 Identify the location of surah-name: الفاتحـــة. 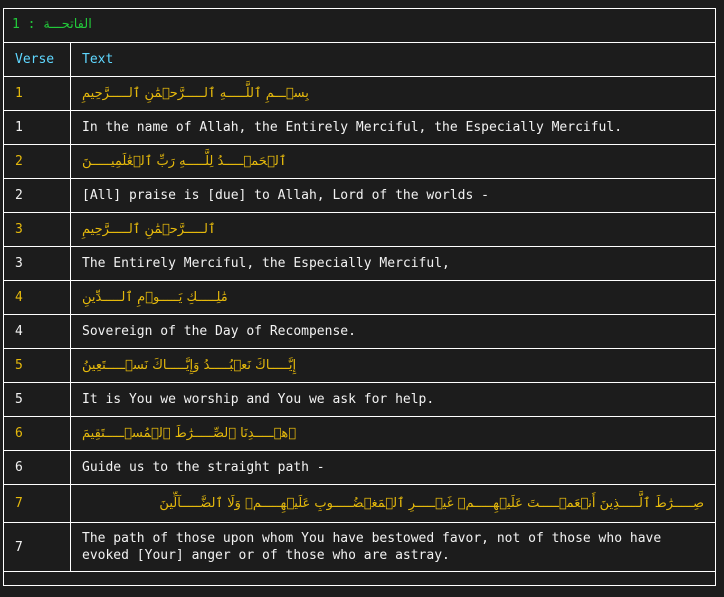
(67, 24).